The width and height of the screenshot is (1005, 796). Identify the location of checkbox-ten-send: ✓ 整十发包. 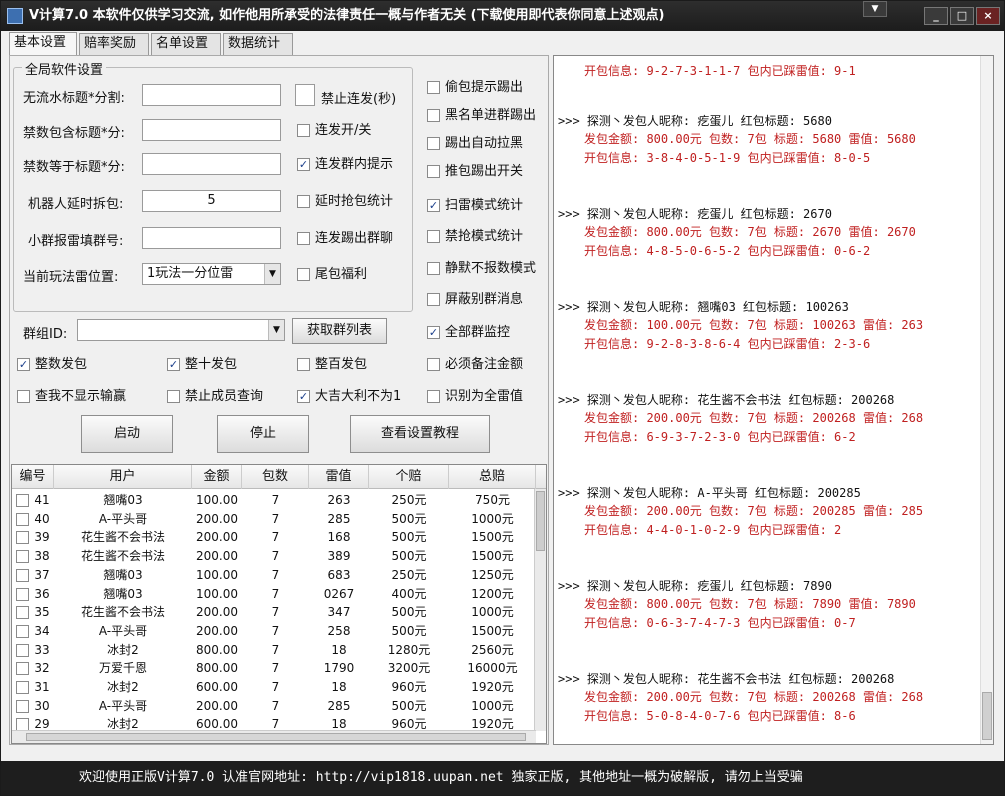
(202, 365).